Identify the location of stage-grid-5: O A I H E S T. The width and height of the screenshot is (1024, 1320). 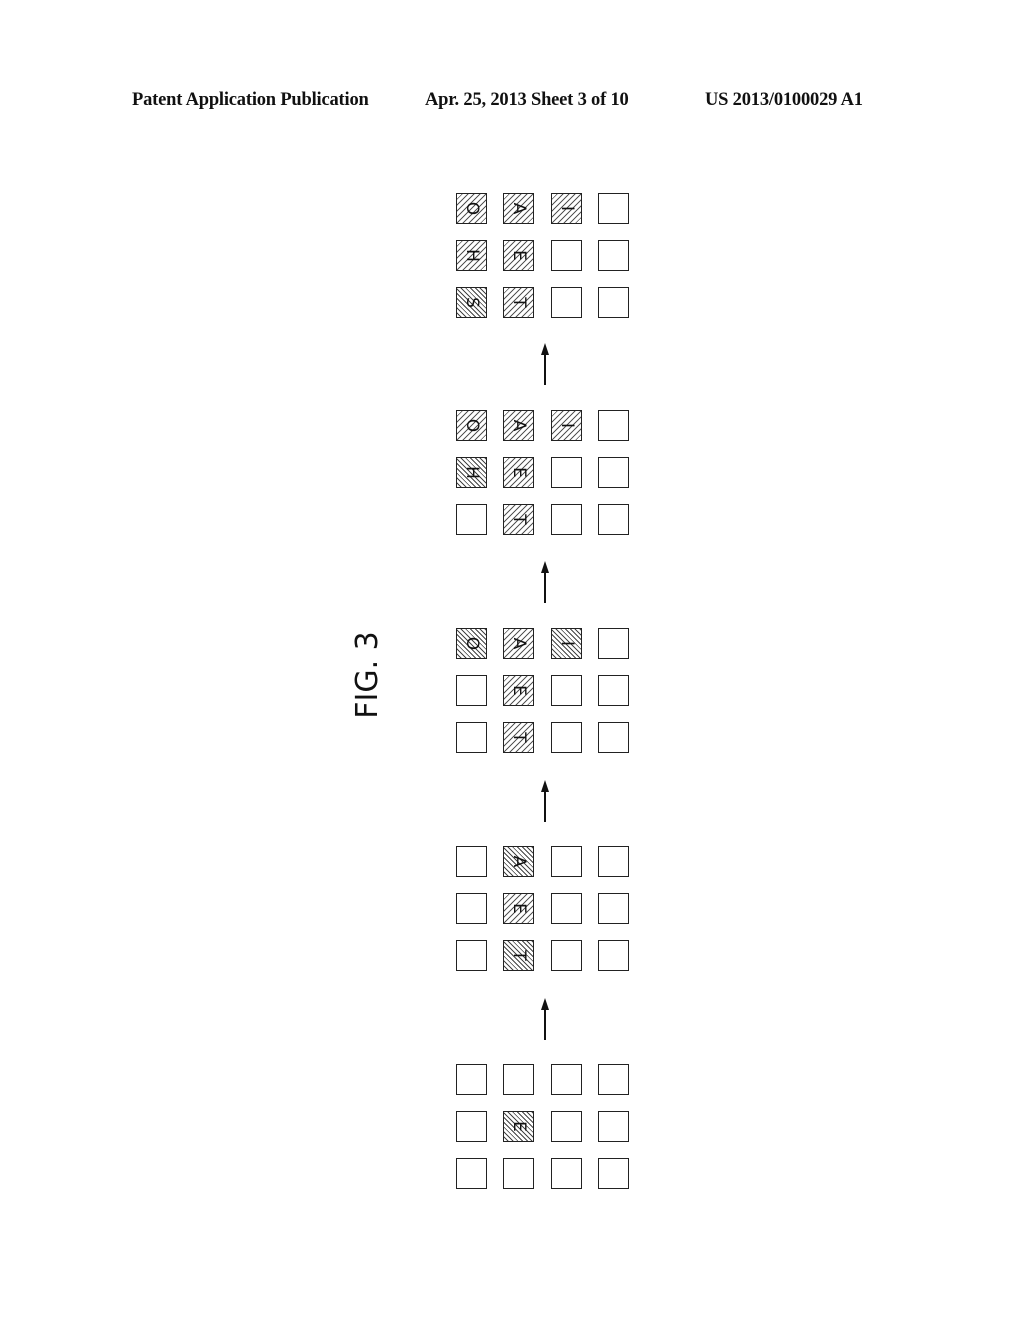
(544, 257).